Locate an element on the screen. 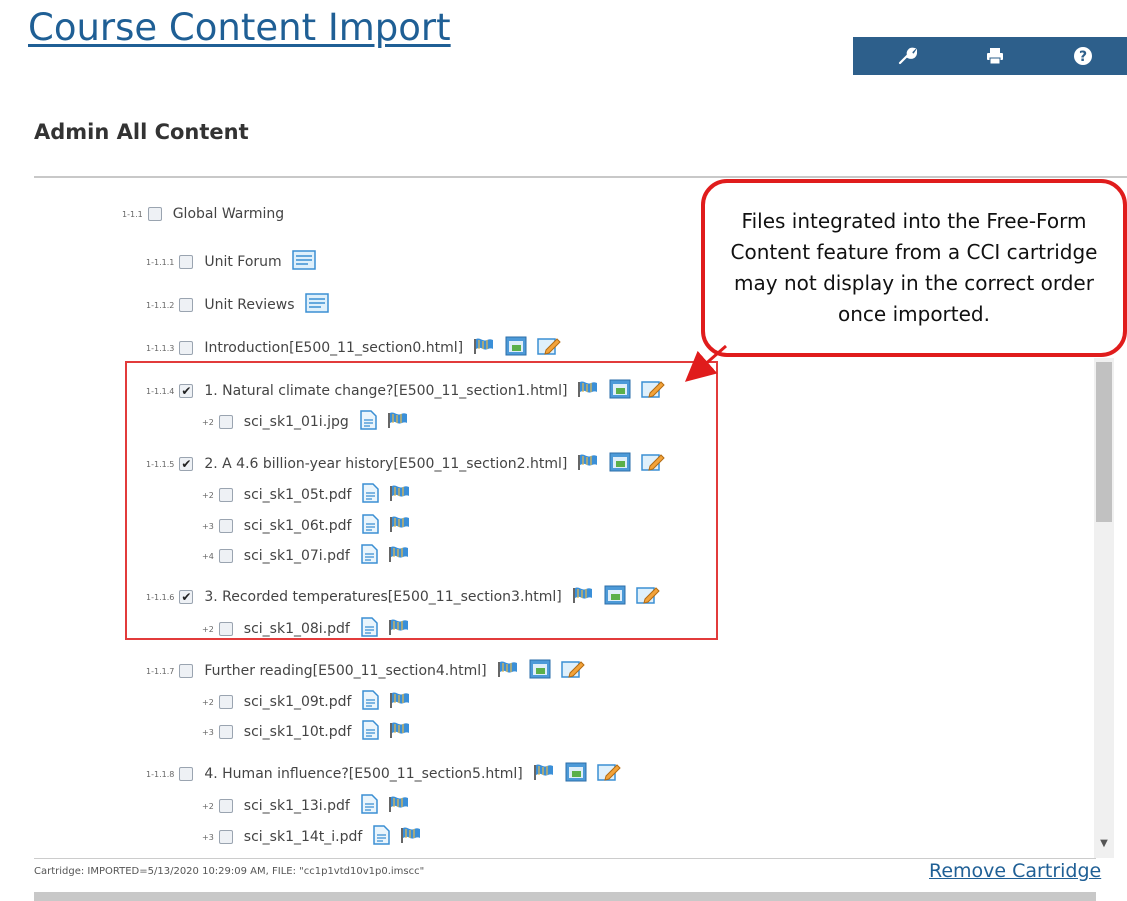 The width and height of the screenshot is (1127, 901). tree-row: 1-1.1.1 Unit Forum is located at coordinates (231, 262).